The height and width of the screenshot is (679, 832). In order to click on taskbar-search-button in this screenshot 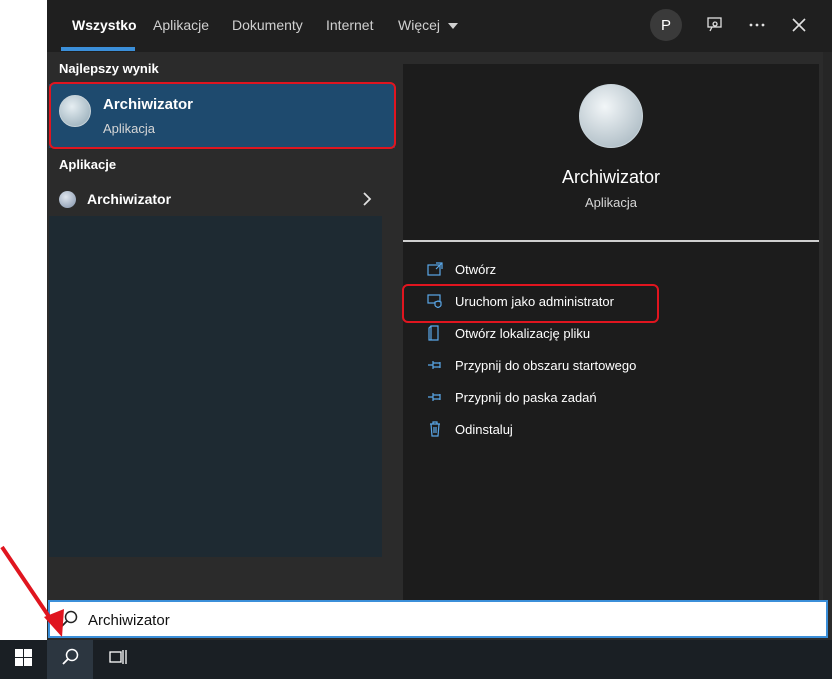, I will do `click(70, 659)`.